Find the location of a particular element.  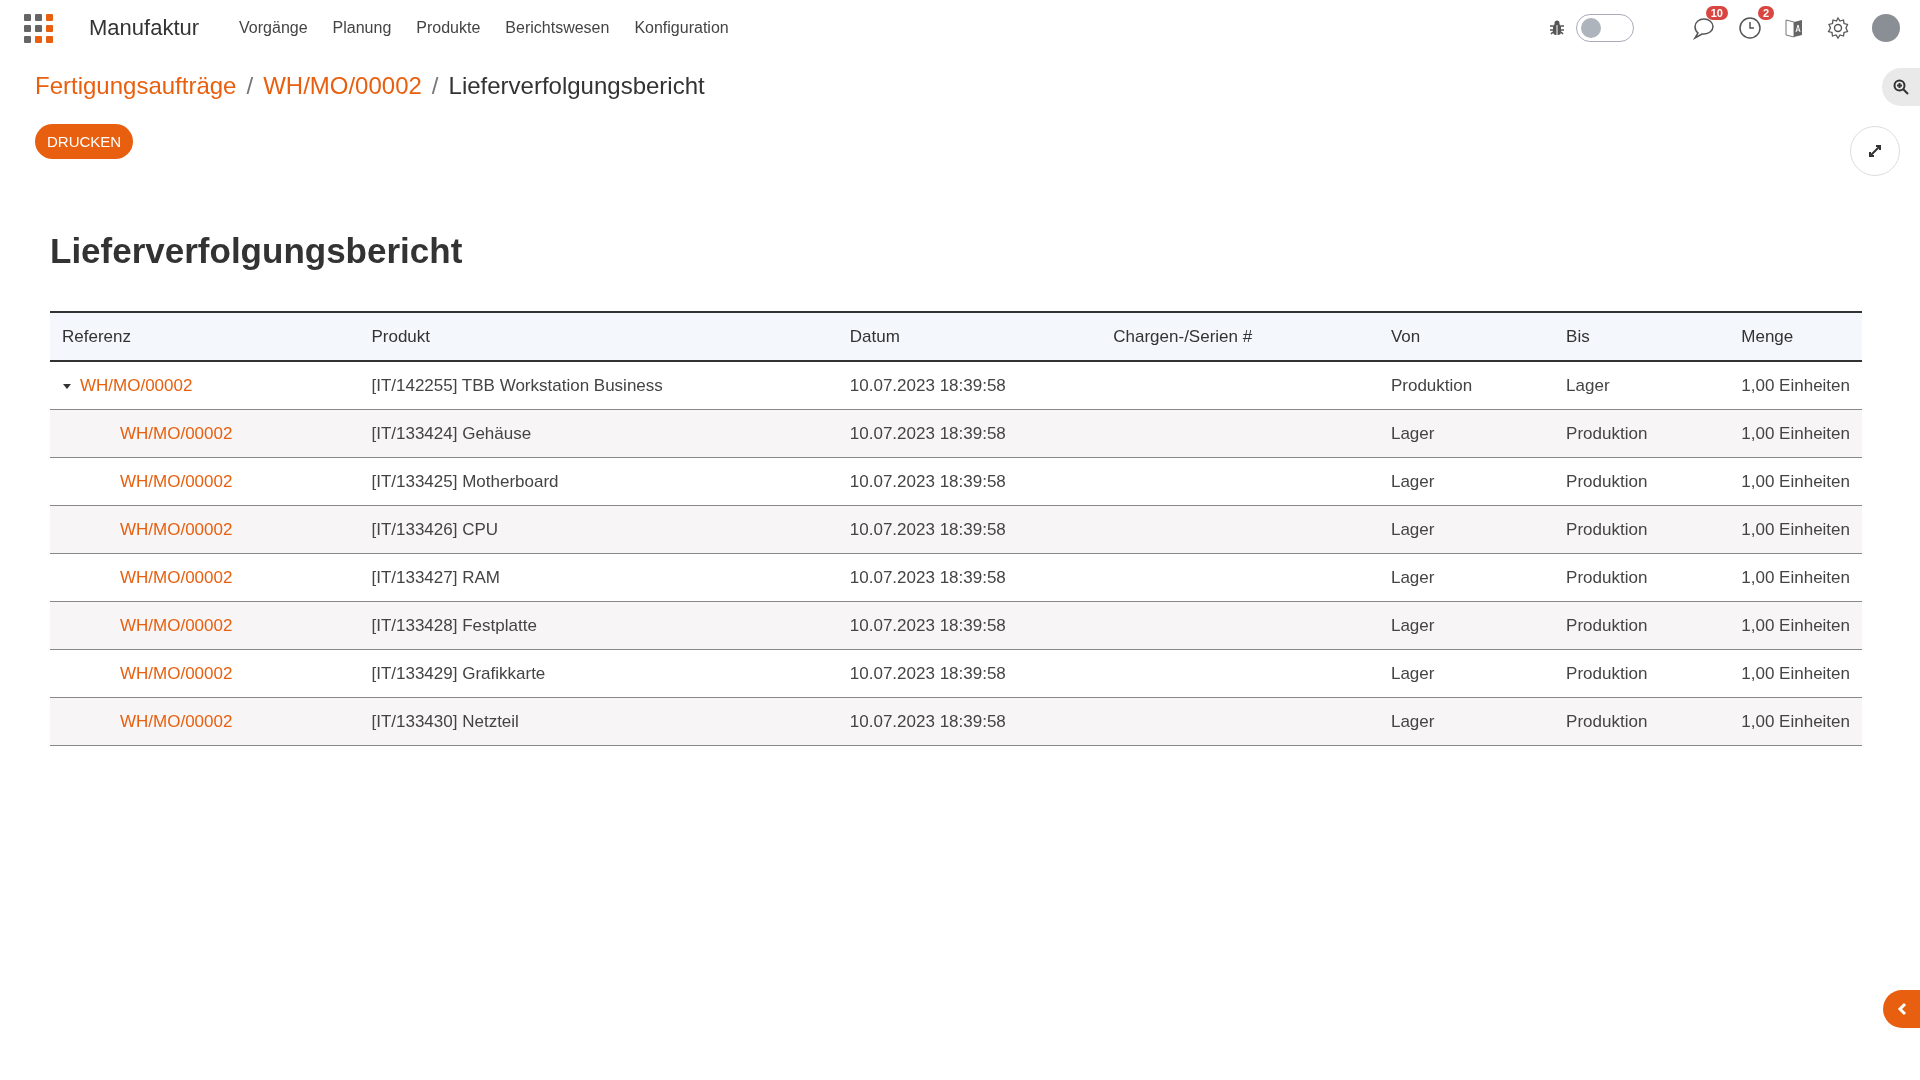

column-header: Produkt is located at coordinates (598, 336).